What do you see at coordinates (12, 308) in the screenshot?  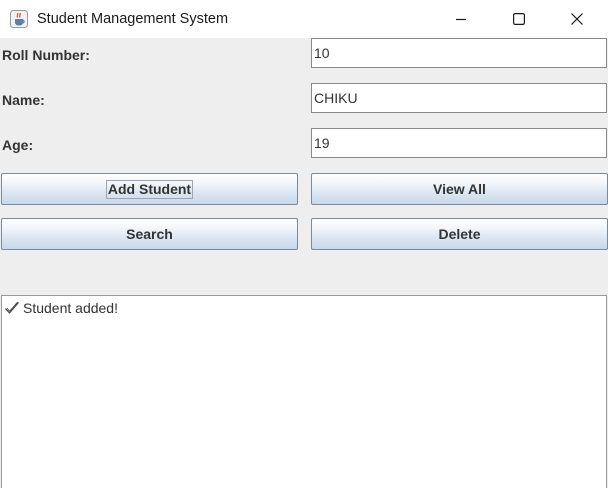 I see `check-mark-icon` at bounding box center [12, 308].